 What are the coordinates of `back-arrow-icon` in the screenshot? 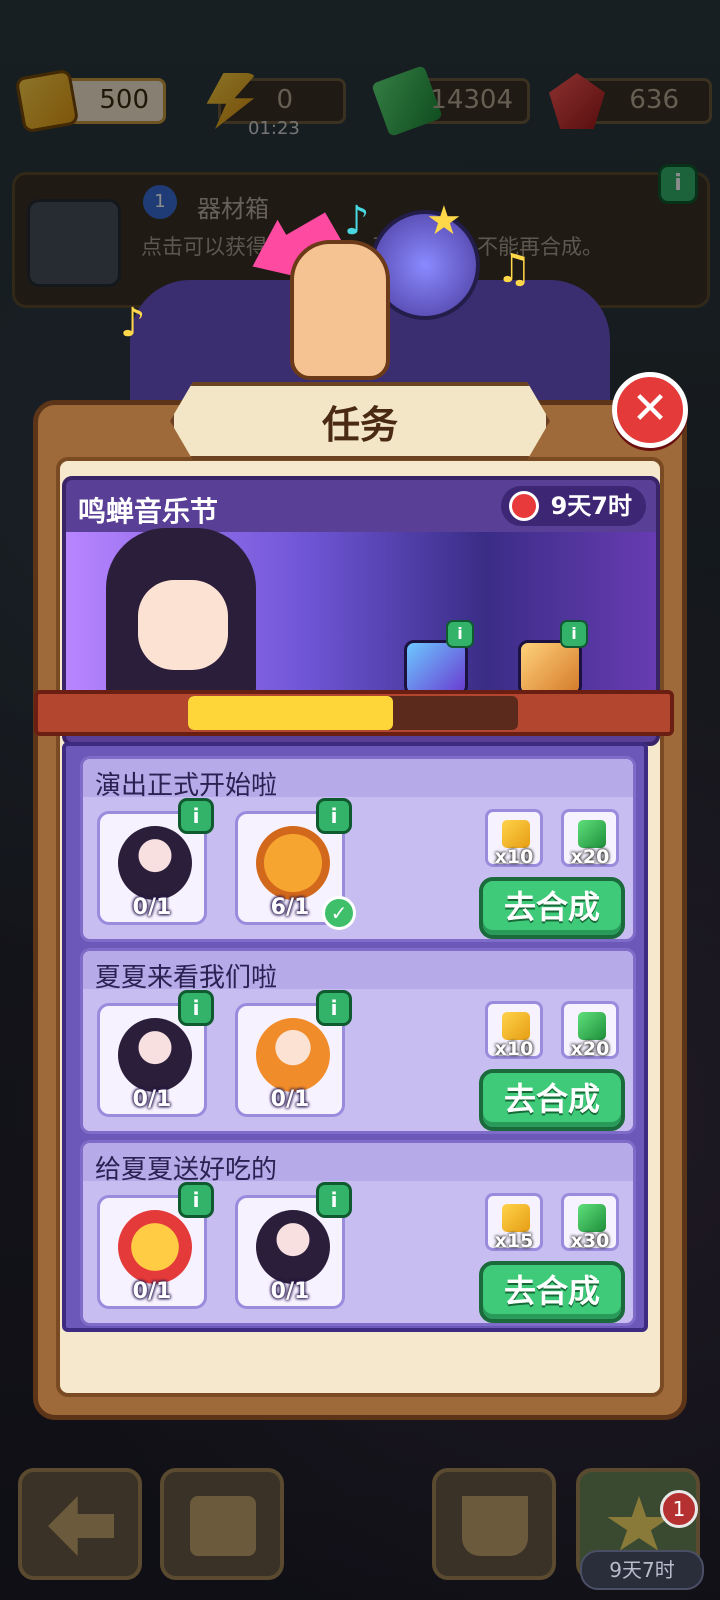 It's located at (81, 1526).